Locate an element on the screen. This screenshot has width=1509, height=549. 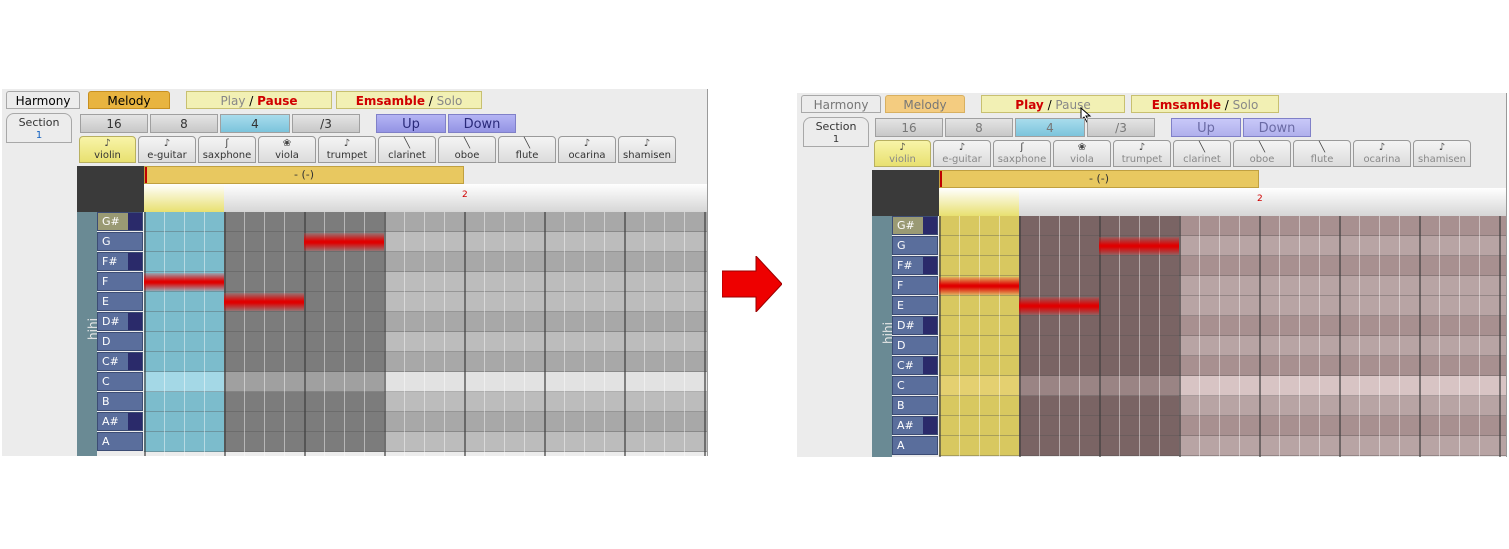
oboe-icon: ╲ is located at coordinates (1262, 147).